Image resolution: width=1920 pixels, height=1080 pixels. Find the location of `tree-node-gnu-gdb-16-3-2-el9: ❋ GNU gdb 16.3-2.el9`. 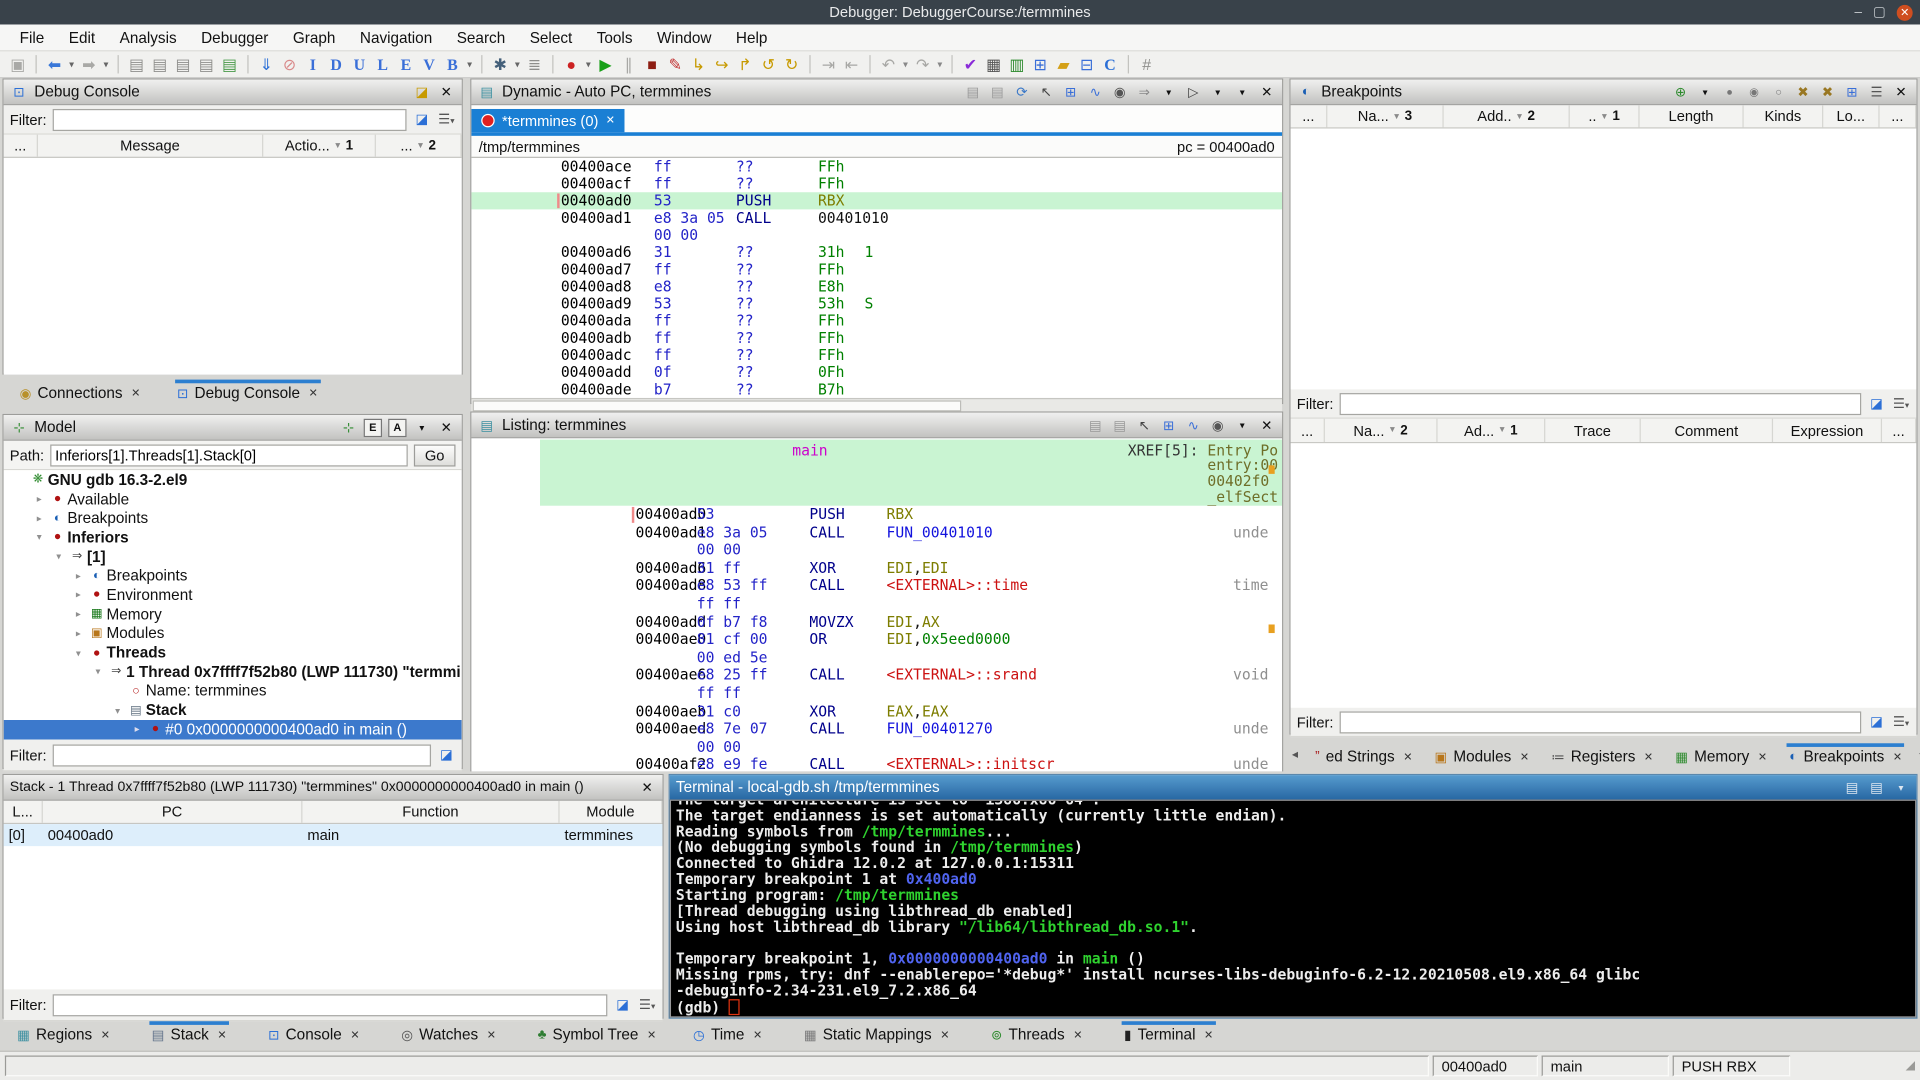

tree-node-gnu-gdb-16-3-2-el9: ❋ GNU gdb 16.3-2.el9 is located at coordinates (233, 479).